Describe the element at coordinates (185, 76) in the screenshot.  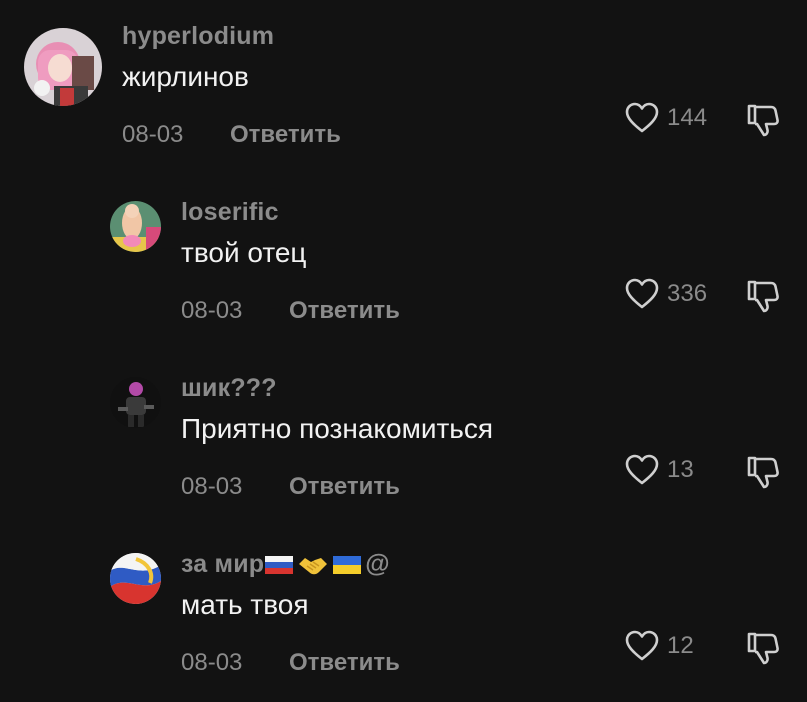
I see `comment-text: жирлинов` at that location.